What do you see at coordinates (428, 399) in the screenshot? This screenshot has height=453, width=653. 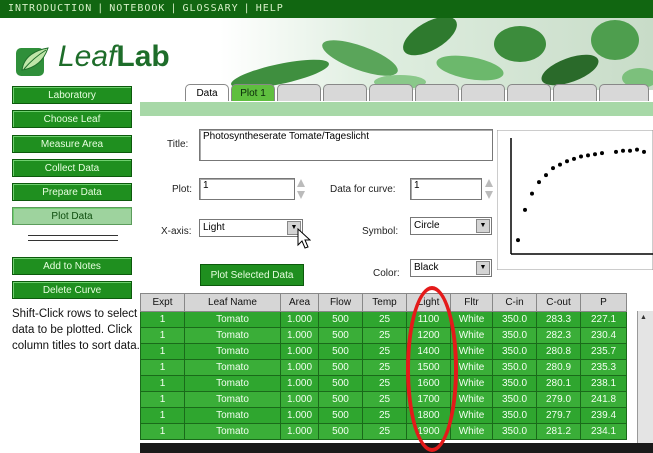 I see `table-cell: 1700` at bounding box center [428, 399].